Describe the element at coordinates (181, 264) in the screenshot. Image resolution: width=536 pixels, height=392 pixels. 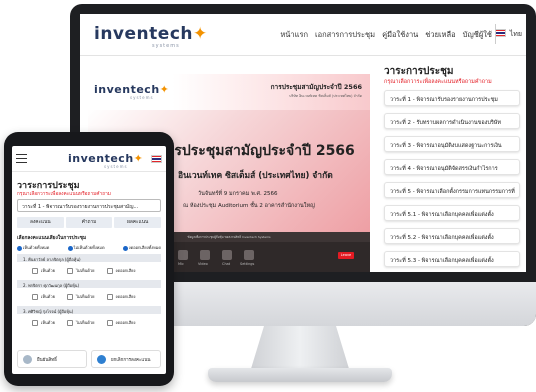
I see `mic-label: Mic` at that location.